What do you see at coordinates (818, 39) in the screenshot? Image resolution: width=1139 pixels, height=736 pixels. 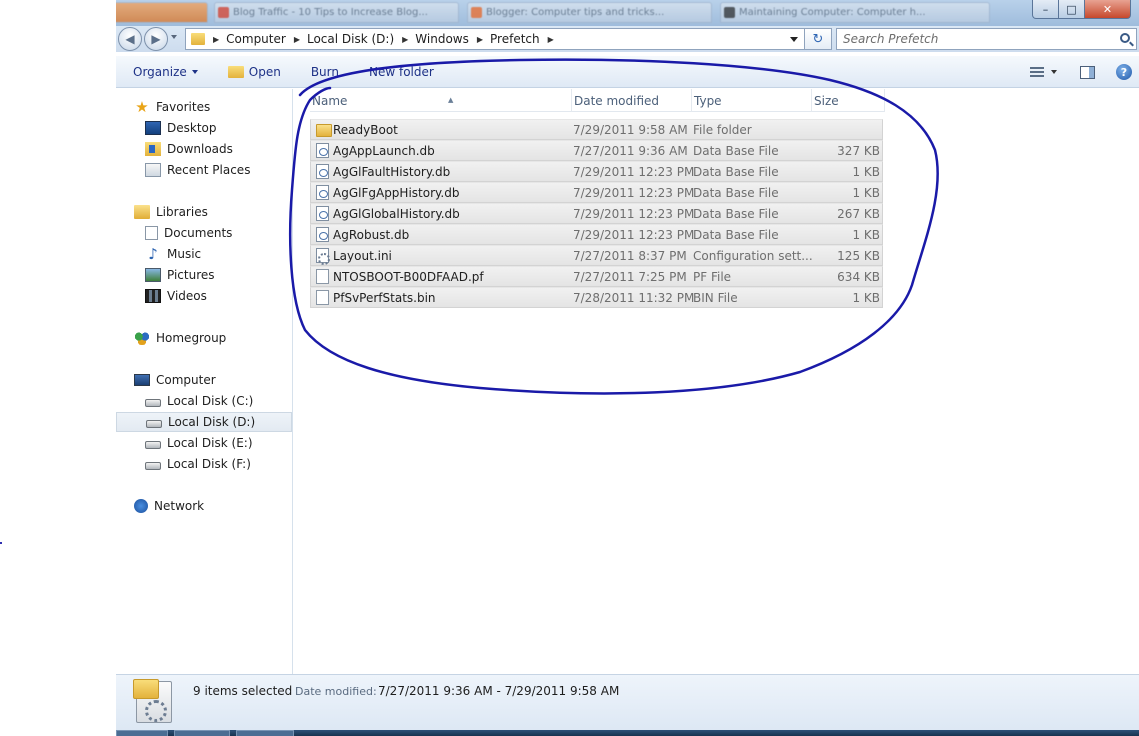 I see `refresh-button: ↻` at bounding box center [818, 39].